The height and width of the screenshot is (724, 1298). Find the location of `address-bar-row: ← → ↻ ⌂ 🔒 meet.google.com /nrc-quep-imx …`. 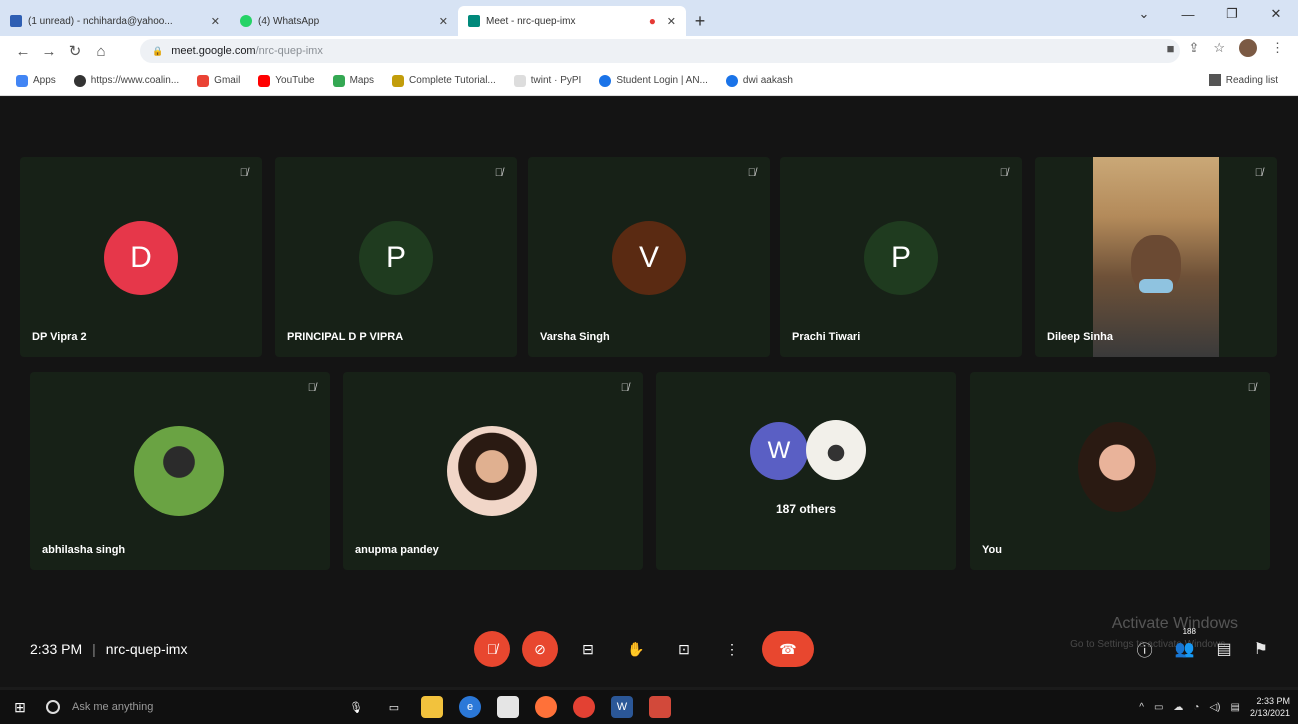

address-bar-row: ← → ↻ ⌂ 🔒 meet.google.com /nrc-quep-imx … is located at coordinates (649, 51).